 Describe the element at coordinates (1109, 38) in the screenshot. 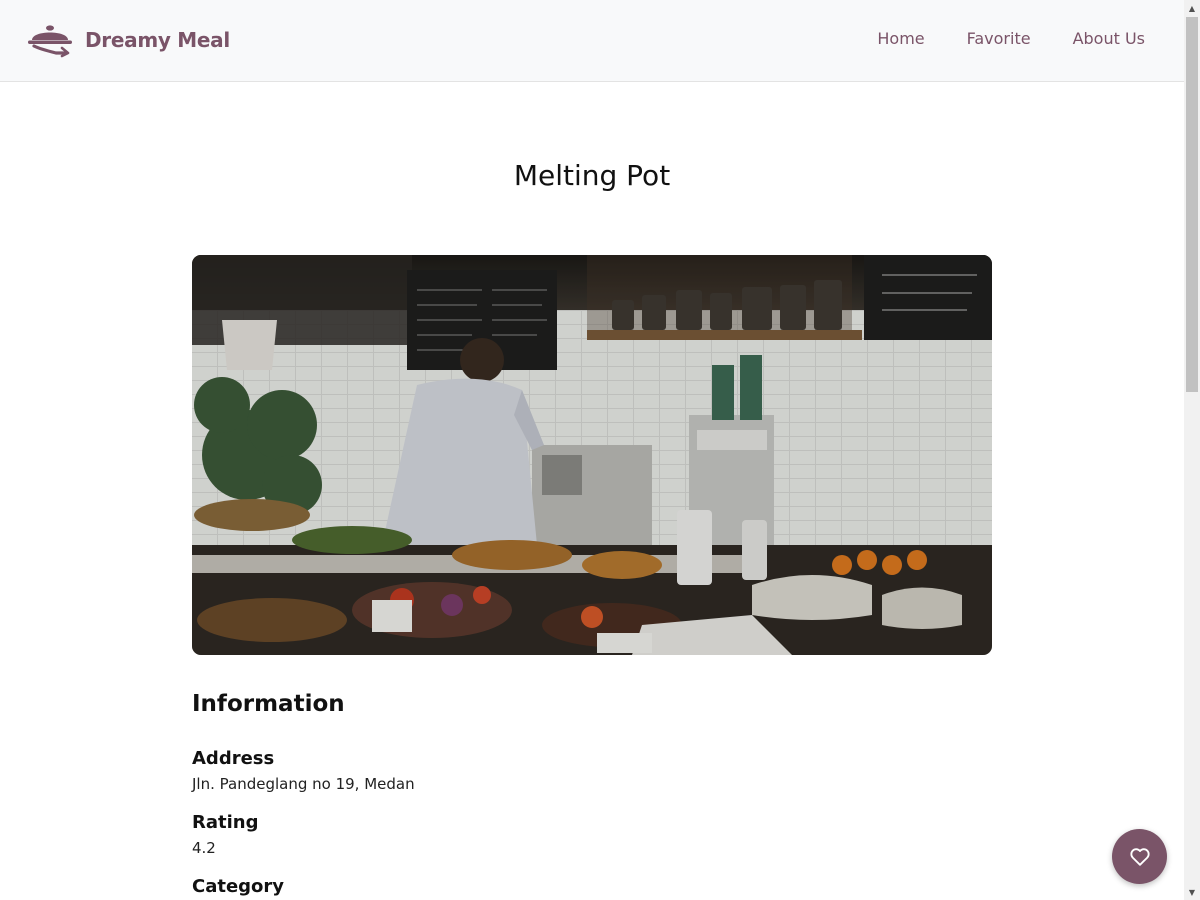

I see `nav-about-us: About Us` at that location.